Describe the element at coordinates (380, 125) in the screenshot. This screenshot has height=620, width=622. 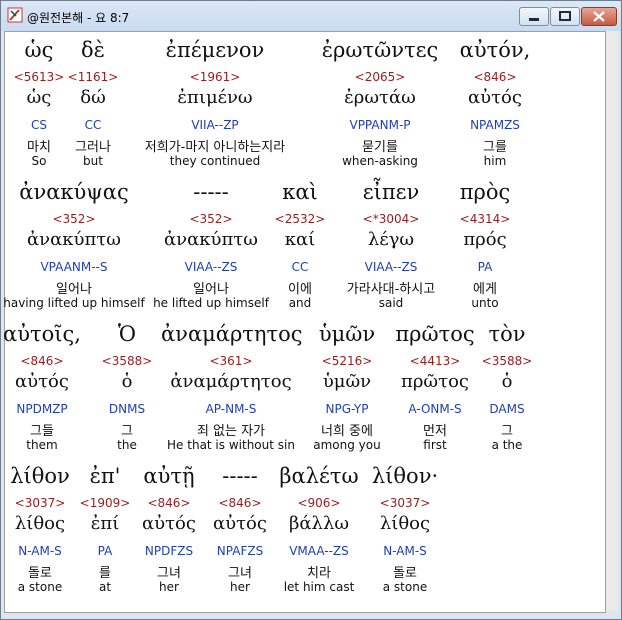
I see `parsing-code: VPPANM-P` at that location.